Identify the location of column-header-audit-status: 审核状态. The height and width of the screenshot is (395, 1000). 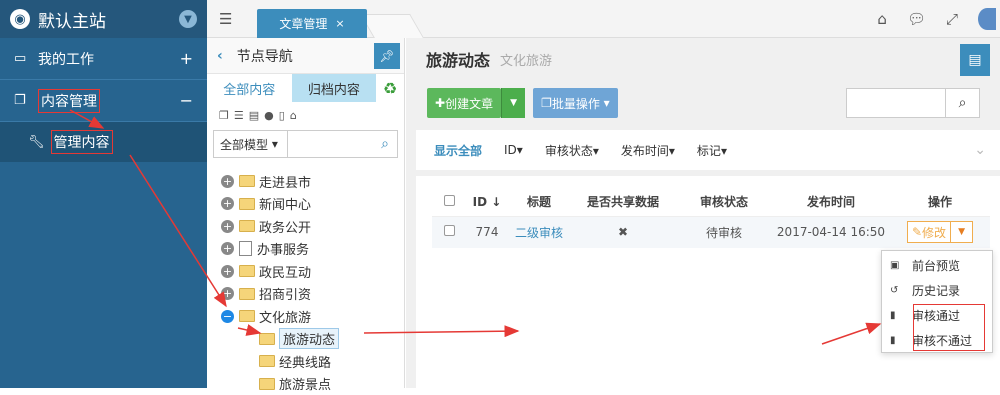
(724, 202).